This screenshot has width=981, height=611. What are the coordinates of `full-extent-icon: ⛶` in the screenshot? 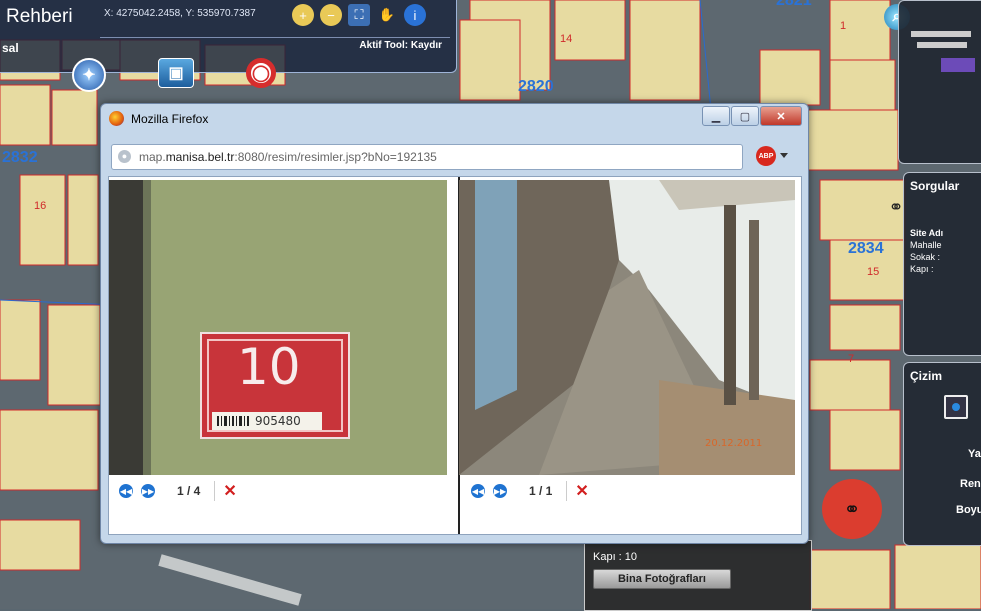 It's located at (359, 15).